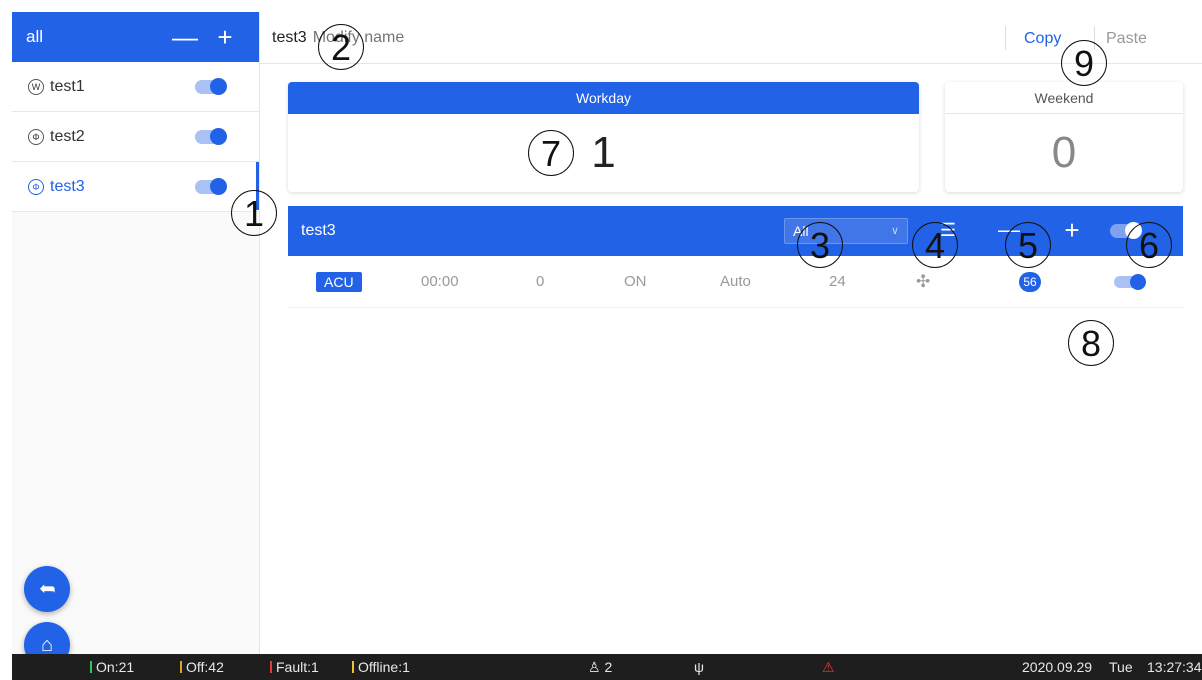  What do you see at coordinates (1005, 38) in the screenshot?
I see `divider` at bounding box center [1005, 38].